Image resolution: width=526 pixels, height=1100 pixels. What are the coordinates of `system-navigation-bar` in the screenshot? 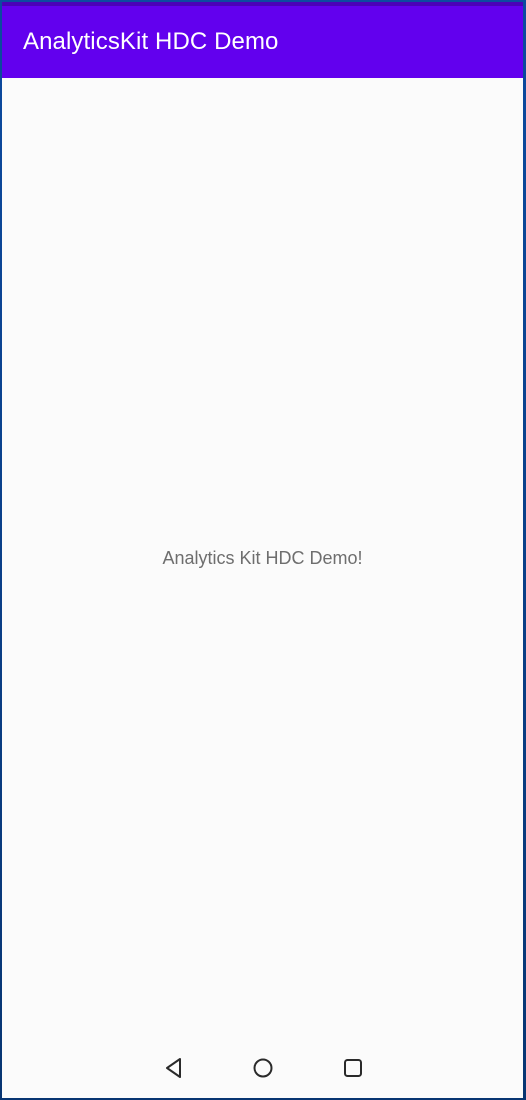 It's located at (262, 1067).